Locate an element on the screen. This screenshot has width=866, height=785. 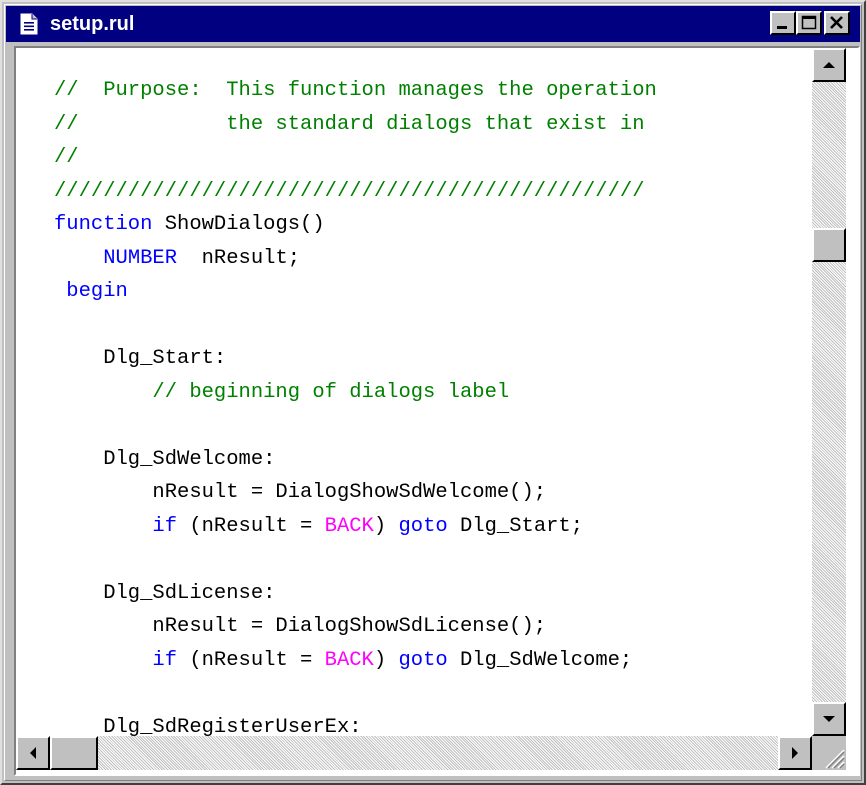
arrow-right-icon is located at coordinates (795, 753).